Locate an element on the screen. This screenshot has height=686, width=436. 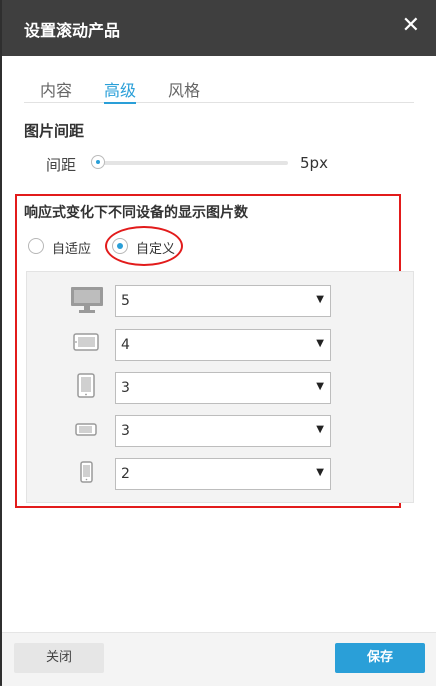
radio-adaptive-label: 自适应 is located at coordinates (71, 247).